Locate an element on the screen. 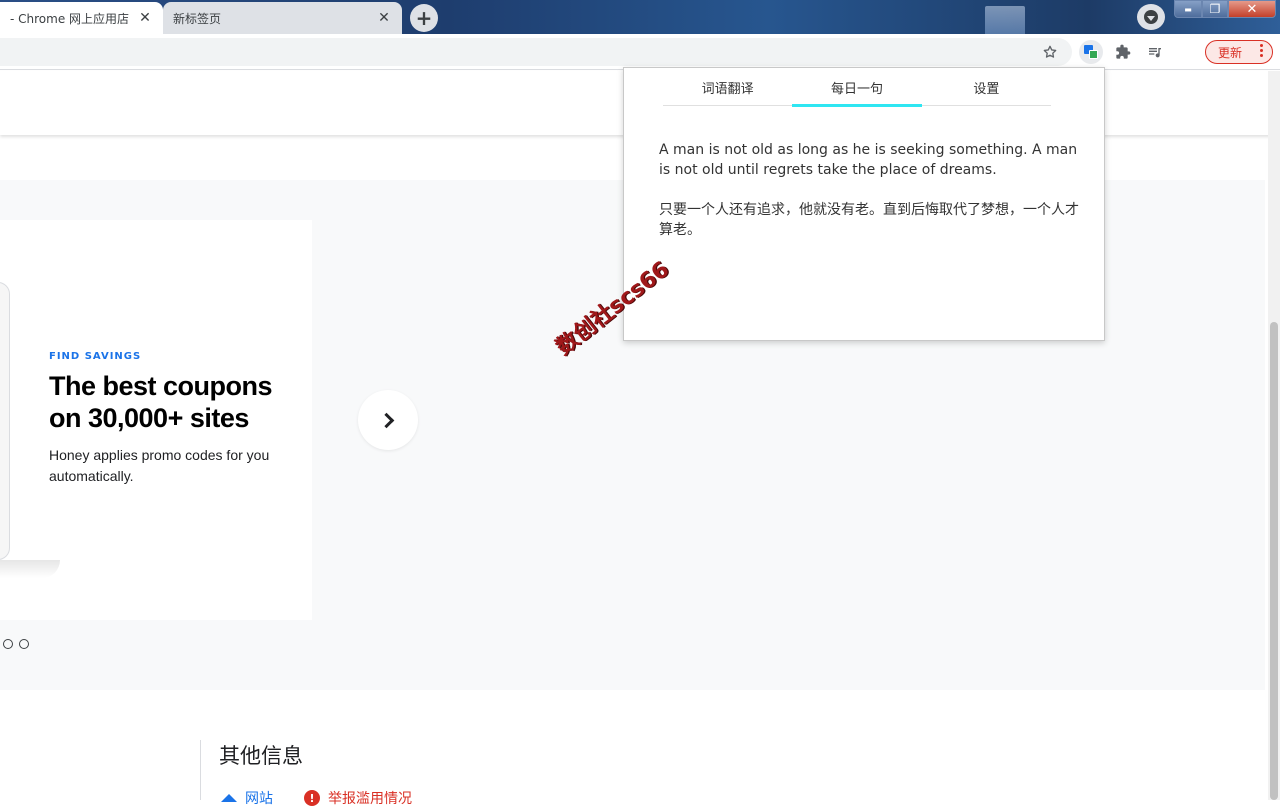 The width and height of the screenshot is (1280, 808). media-playlist-icon is located at coordinates (1155, 53).